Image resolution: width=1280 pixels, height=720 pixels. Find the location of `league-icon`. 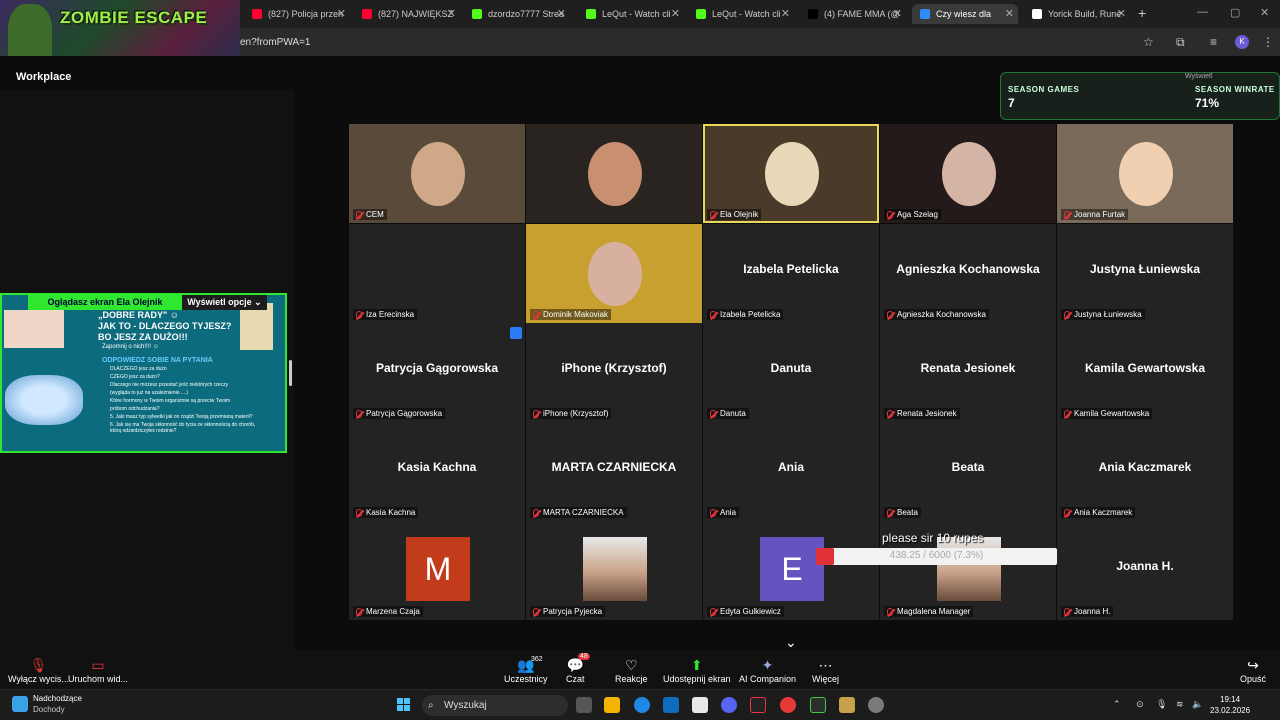

league-icon is located at coordinates (847, 705).